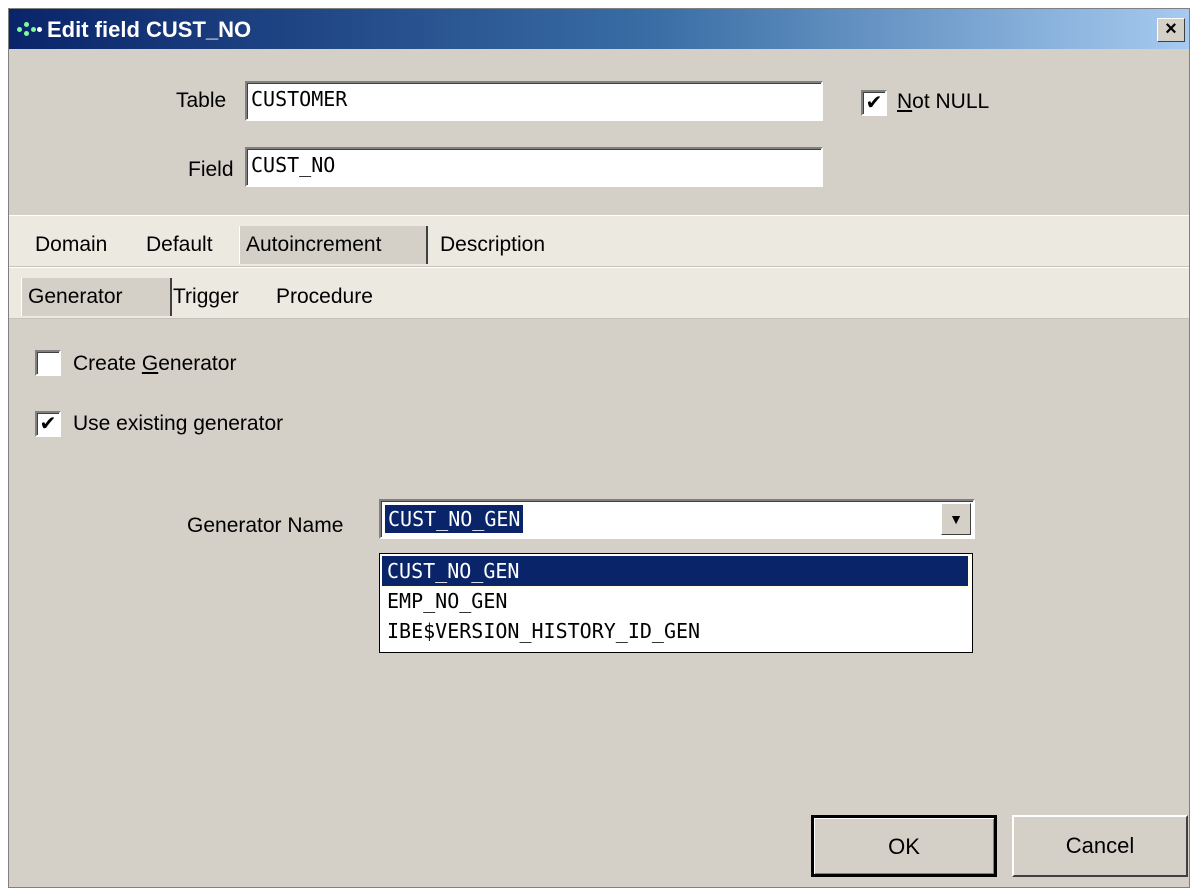 This screenshot has width=1195, height=892. What do you see at coordinates (150, 363) in the screenshot?
I see `create-generator-accelerator: G` at bounding box center [150, 363].